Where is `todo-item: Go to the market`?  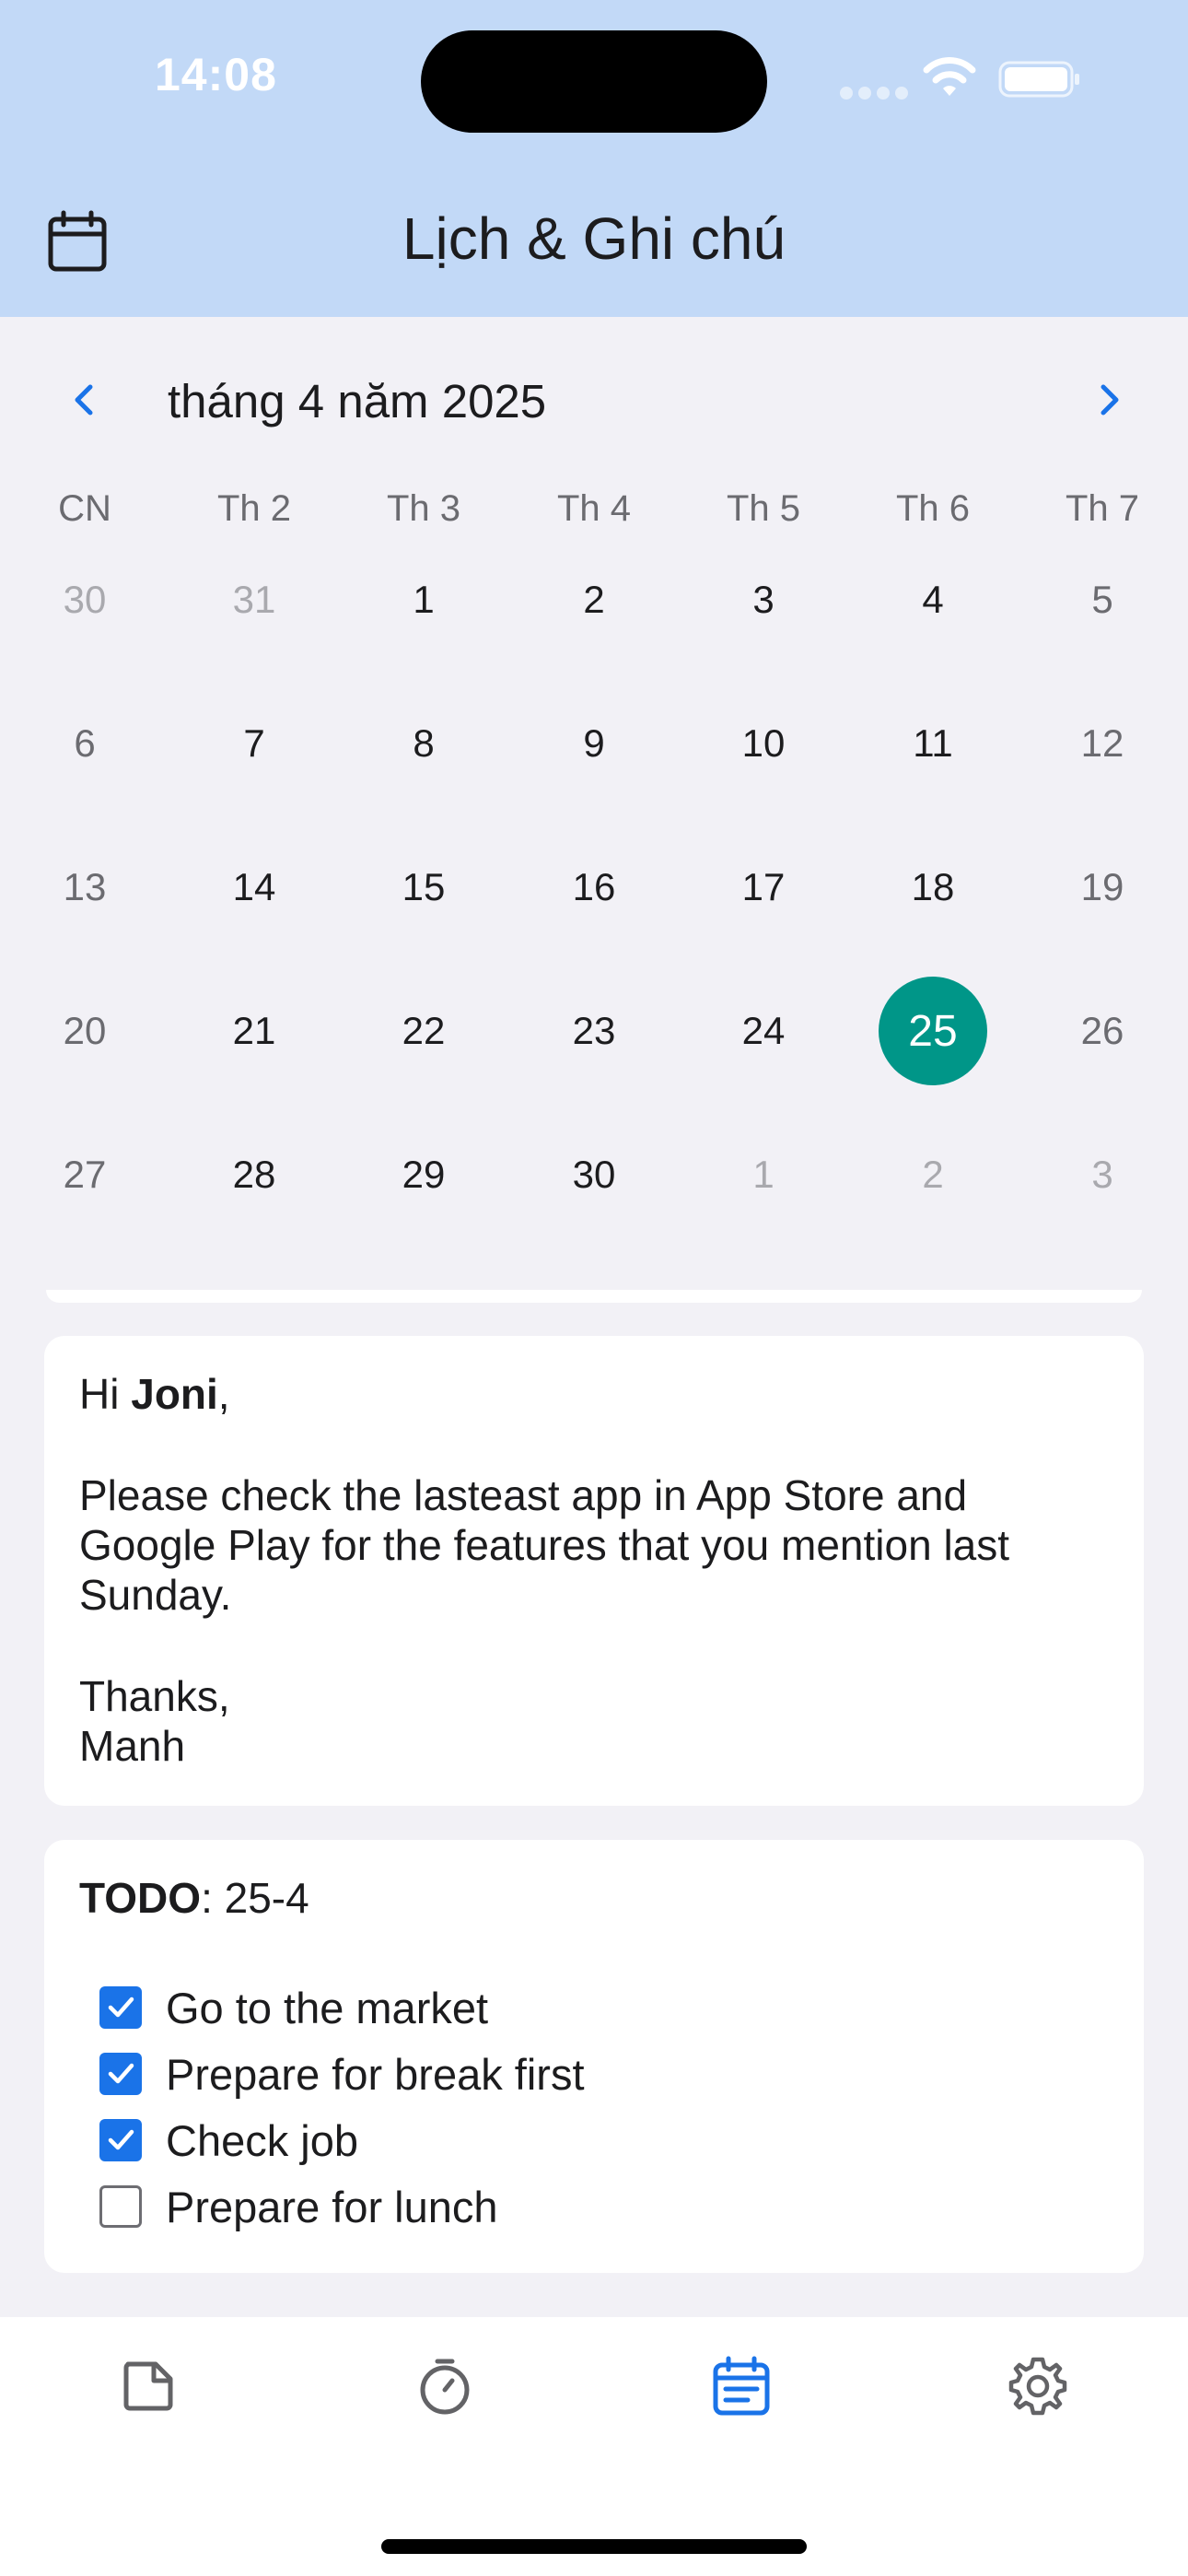
todo-item: Go to the market is located at coordinates (594, 2008).